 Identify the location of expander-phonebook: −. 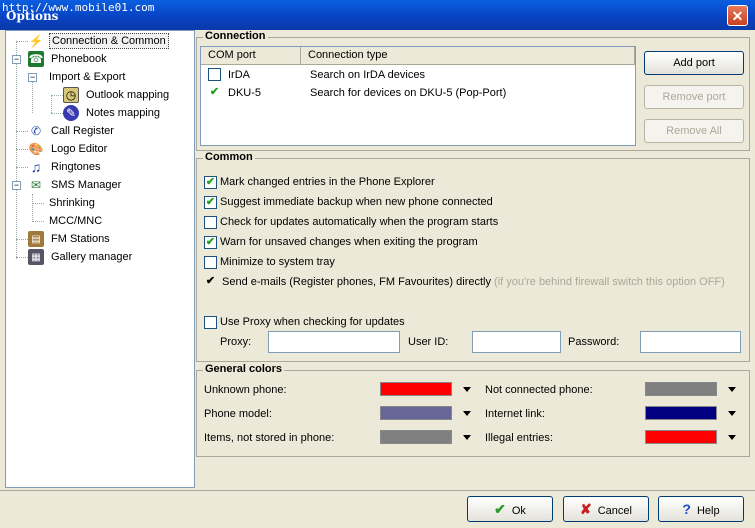
(16, 59).